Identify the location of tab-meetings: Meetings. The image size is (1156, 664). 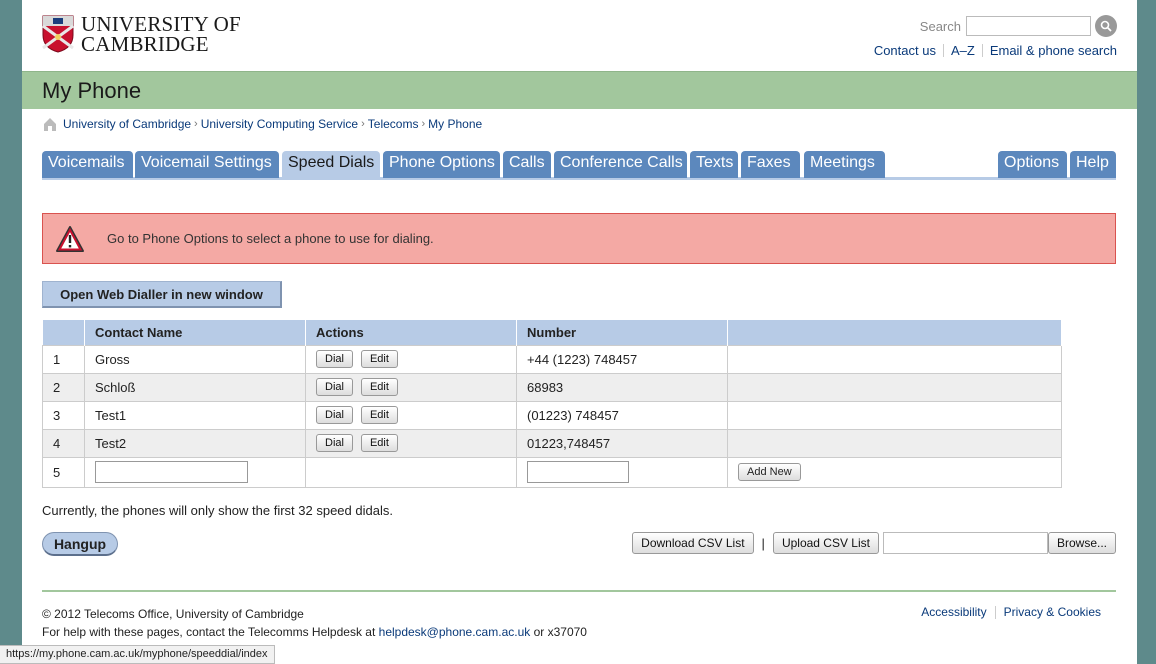
(844, 164).